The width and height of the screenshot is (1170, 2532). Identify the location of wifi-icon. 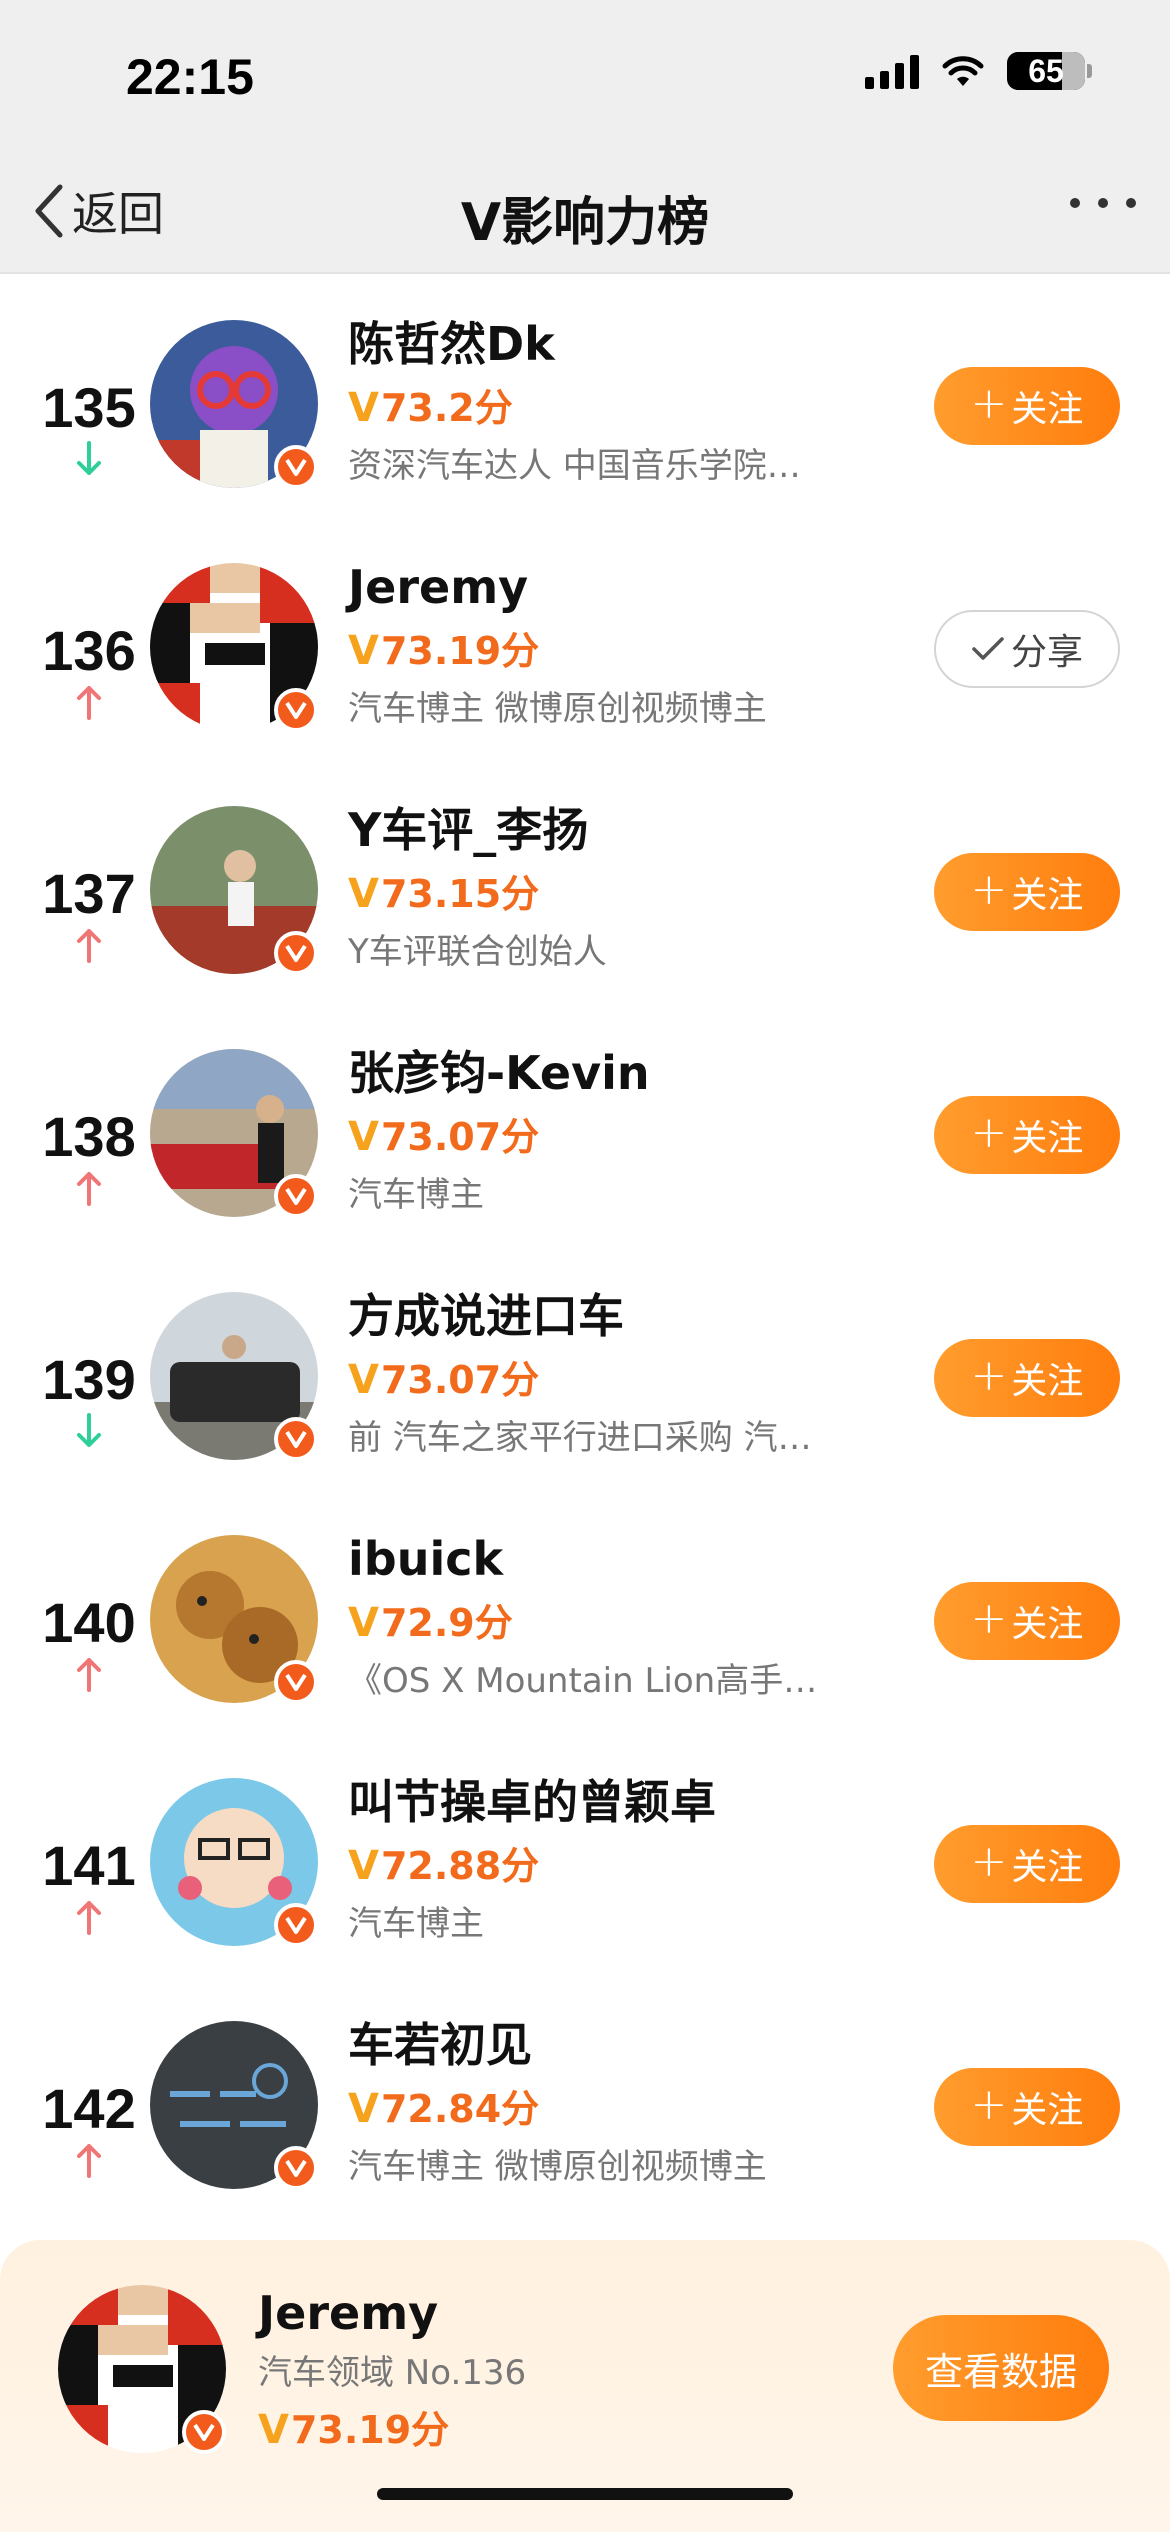
(963, 71).